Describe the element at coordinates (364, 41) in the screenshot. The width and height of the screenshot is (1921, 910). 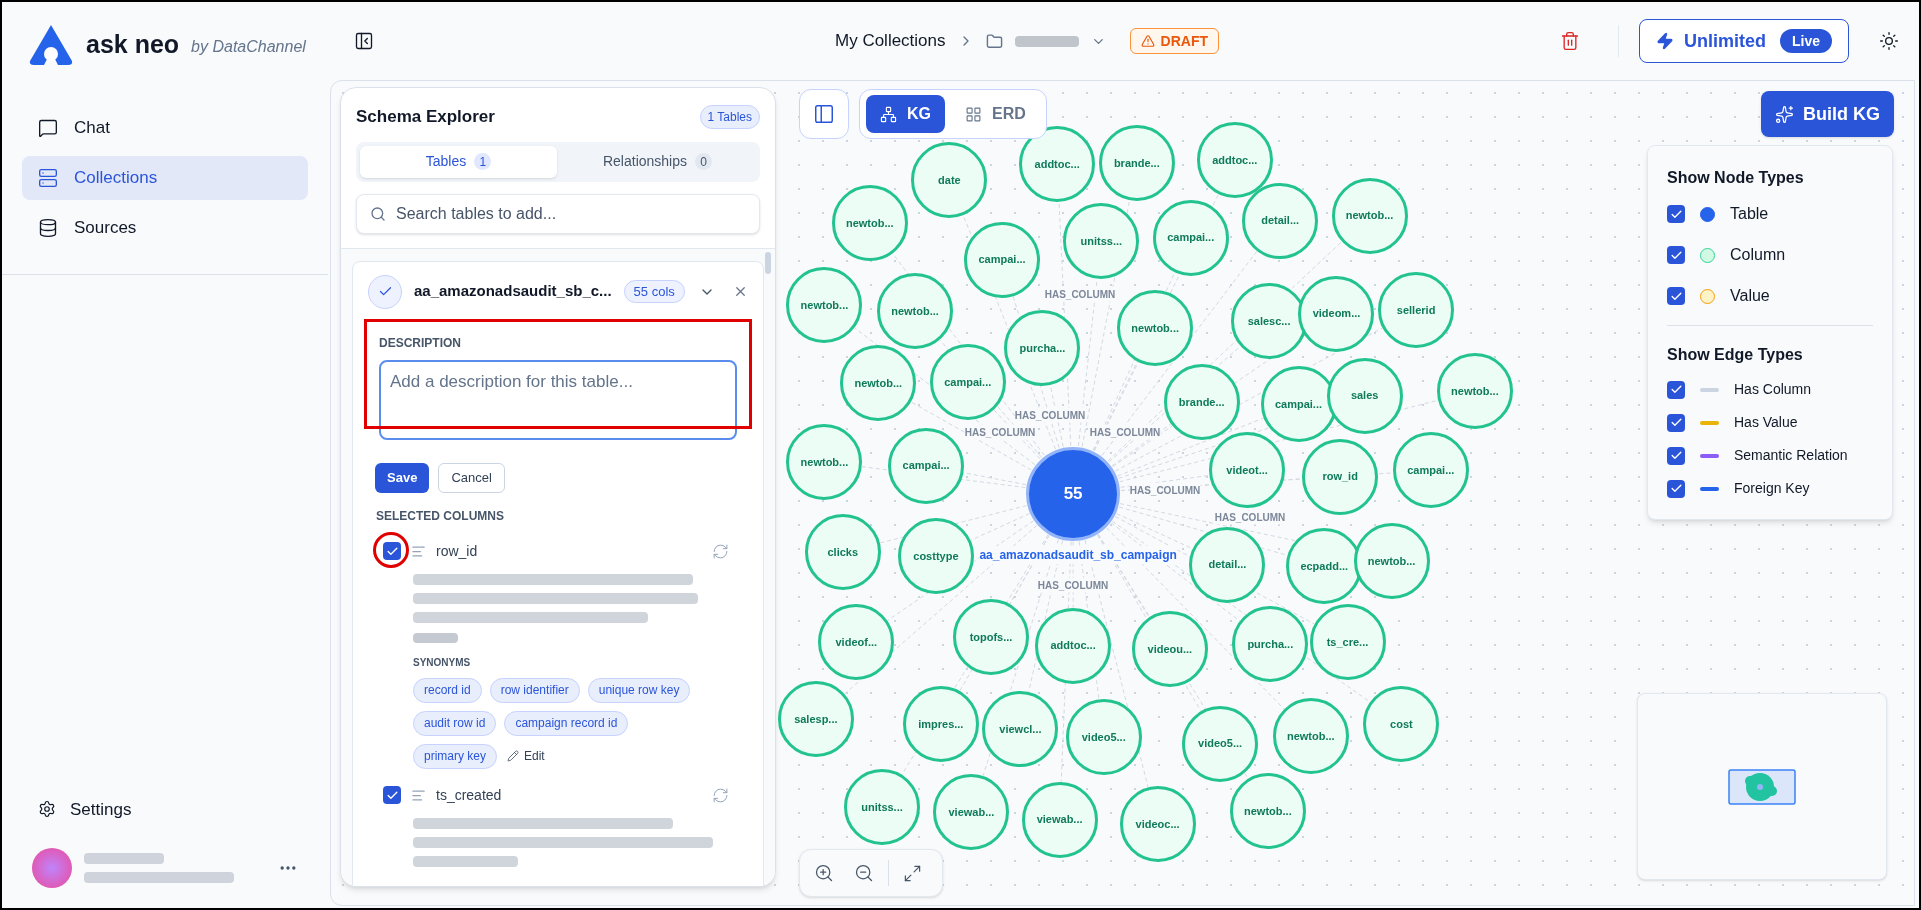
I see `panel-toggle-icon` at that location.